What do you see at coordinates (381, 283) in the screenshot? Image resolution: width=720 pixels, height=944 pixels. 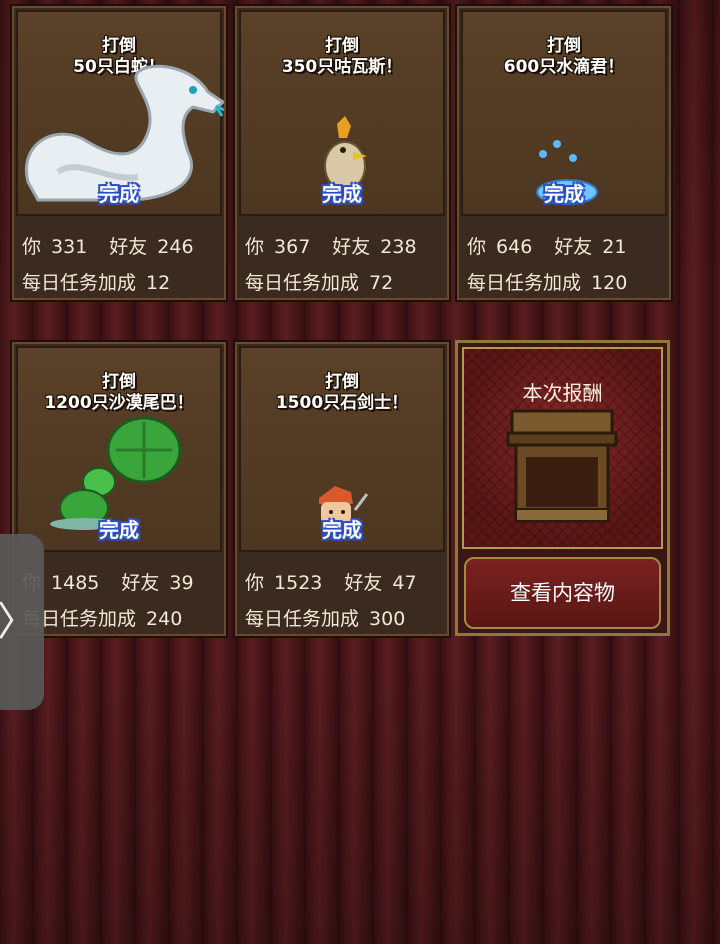 I see `bonus-value: 72` at bounding box center [381, 283].